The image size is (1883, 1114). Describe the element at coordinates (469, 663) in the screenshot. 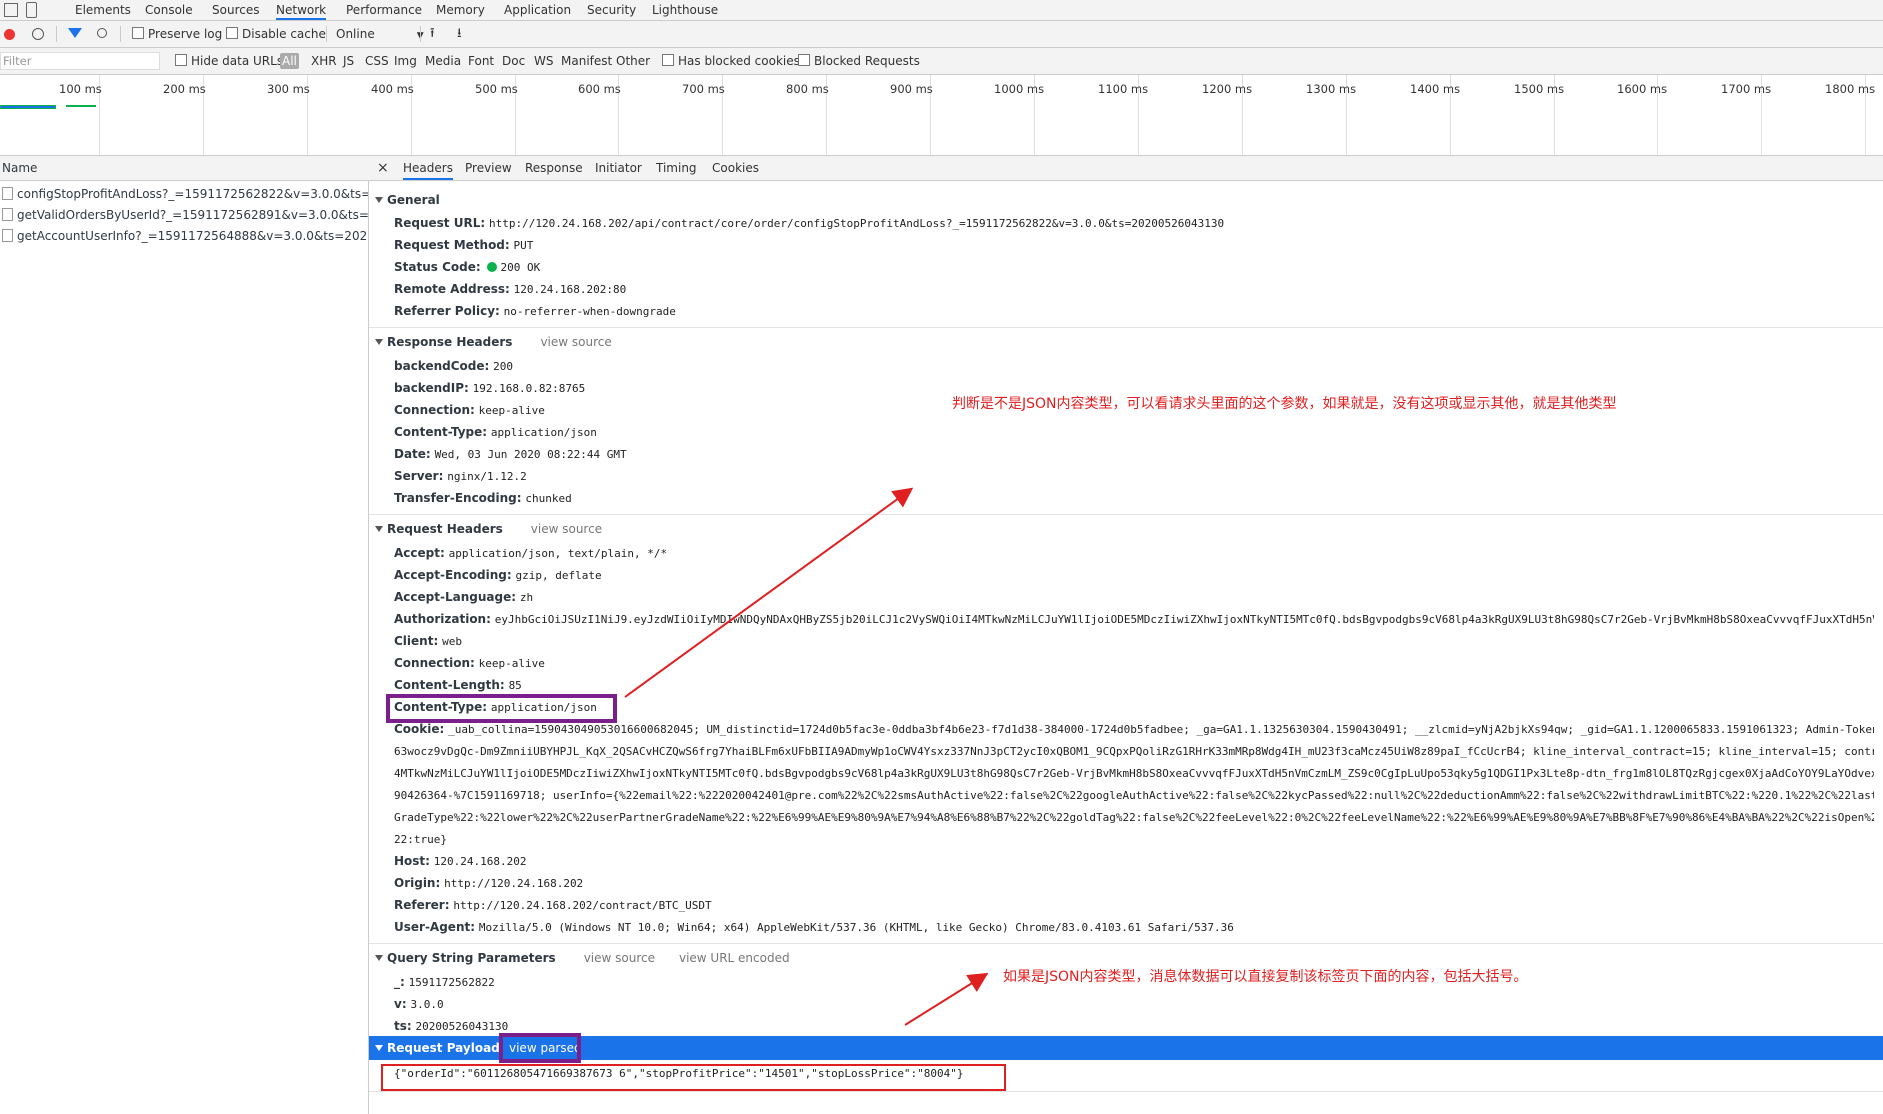

I see `request-header-row: Connection: keep-alive` at that location.